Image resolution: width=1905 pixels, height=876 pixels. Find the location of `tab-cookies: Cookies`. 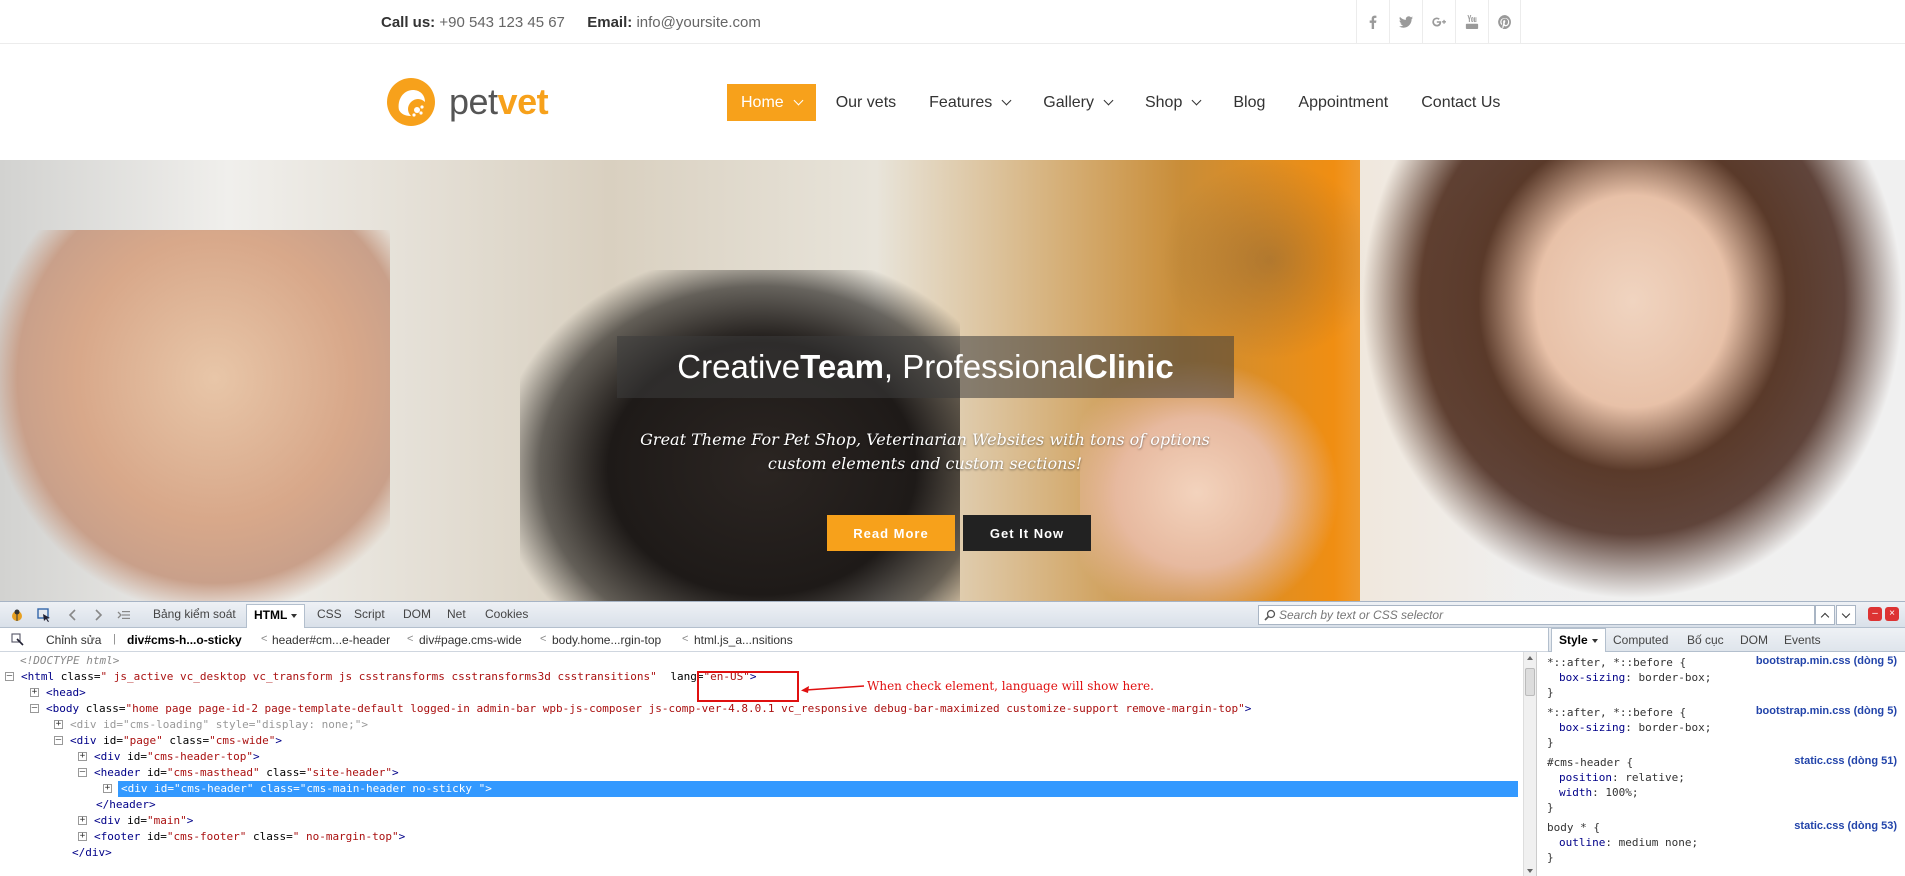

tab-cookies: Cookies is located at coordinates (506, 614).